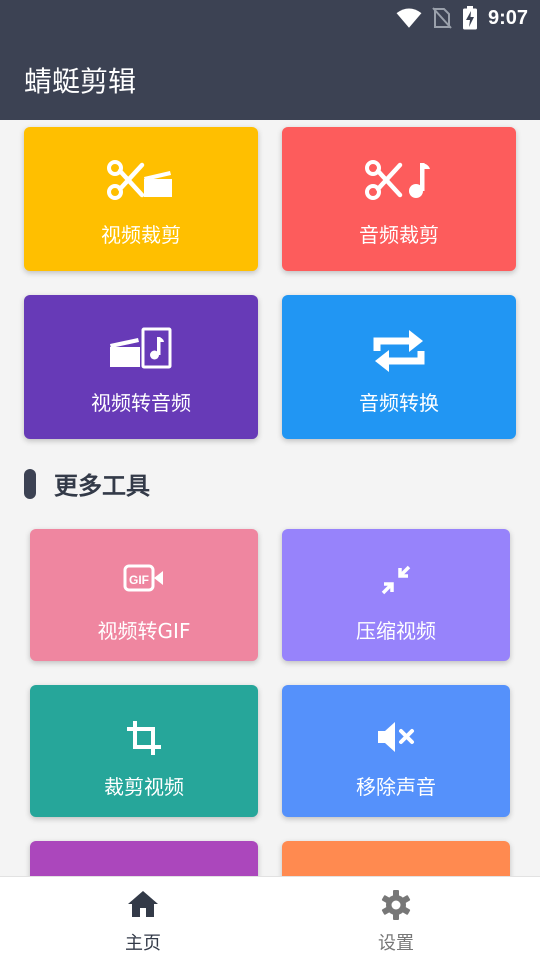 The height and width of the screenshot is (960, 540). I want to click on video-cut-card: 视频裁剪, so click(141, 199).